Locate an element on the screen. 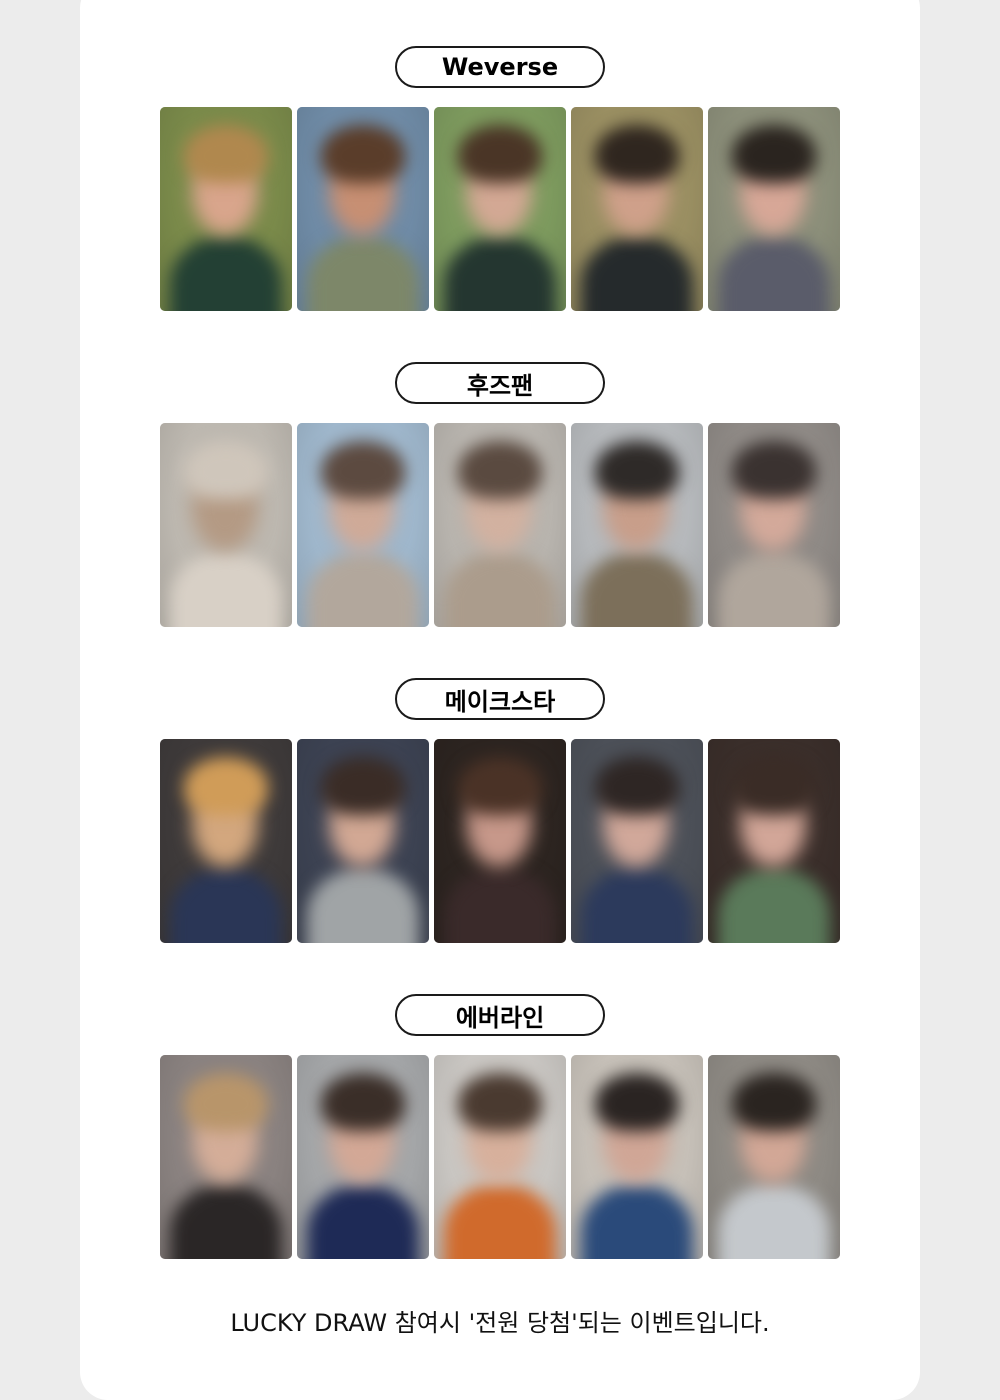  section-label: Weverse is located at coordinates (500, 67).